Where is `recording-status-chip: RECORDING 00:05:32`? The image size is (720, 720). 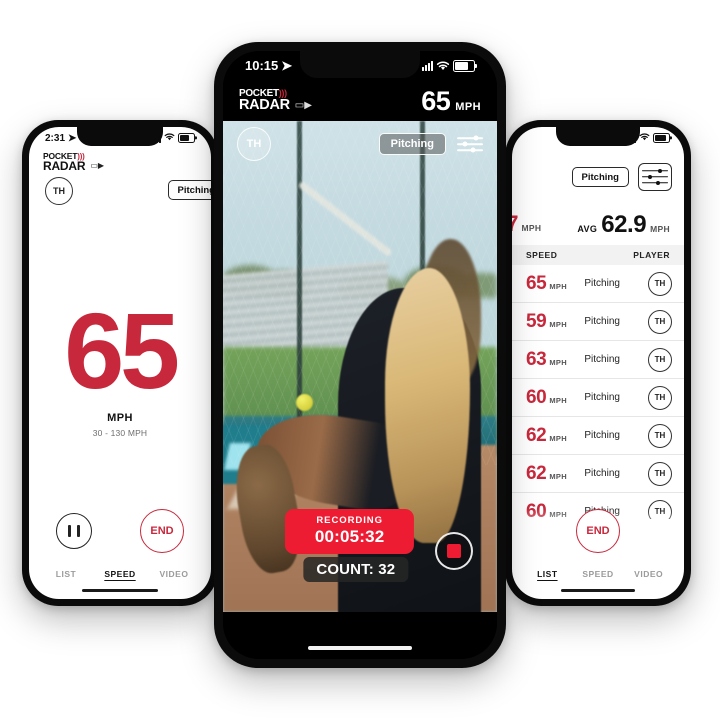
recording-status-chip: RECORDING 00:05:32 is located at coordinates (349, 531).